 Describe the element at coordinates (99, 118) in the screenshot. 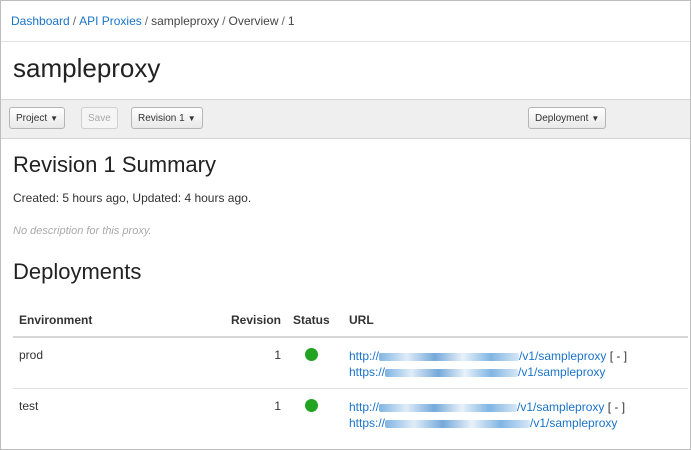

I see `save-button: Save` at that location.